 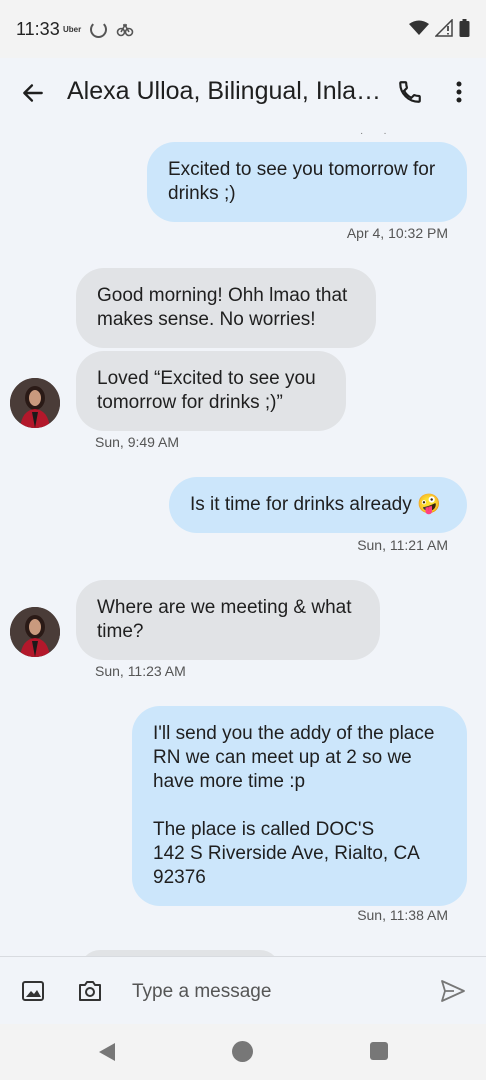 I want to click on bike-icon, so click(x=125, y=30).